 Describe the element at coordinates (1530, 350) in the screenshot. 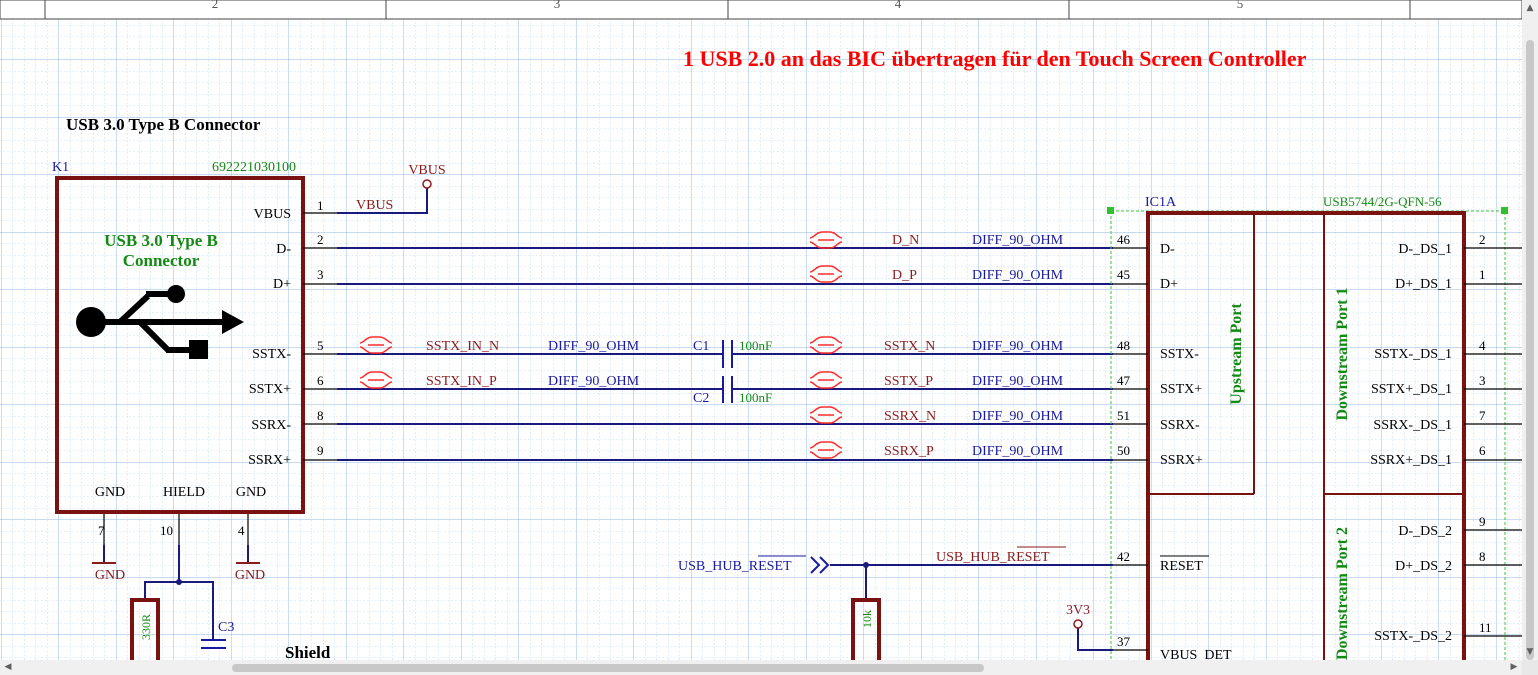

I see `vertical-scroll-thumb` at that location.